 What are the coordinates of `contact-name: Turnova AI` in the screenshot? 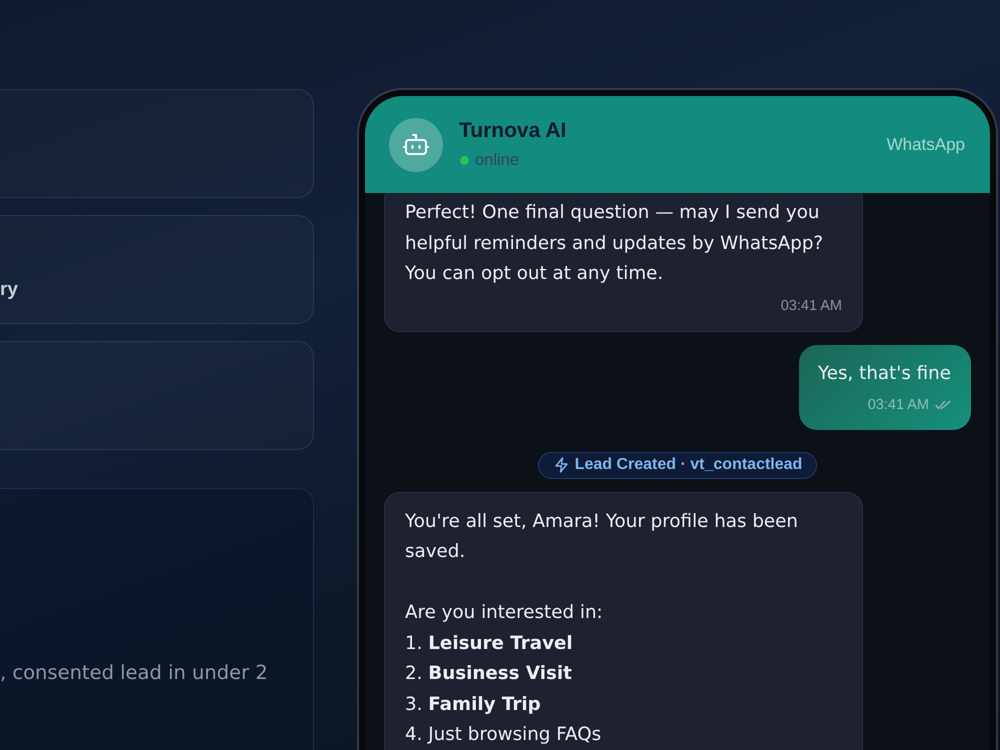 It's located at (512, 131).